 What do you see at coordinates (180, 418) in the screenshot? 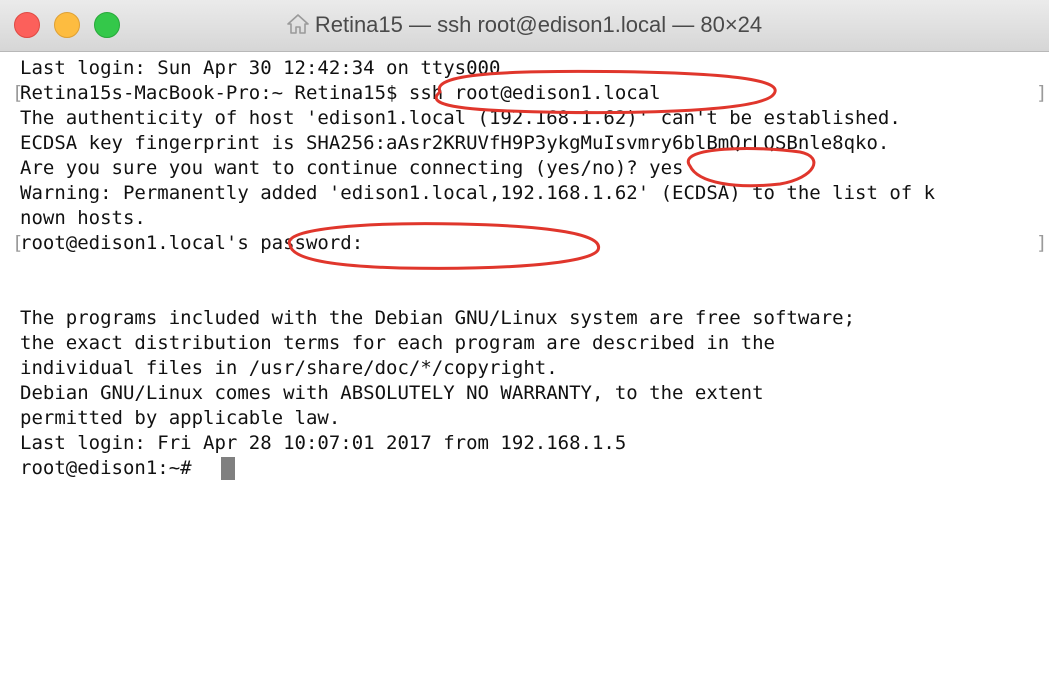
I see `terminal-line: permitted by applicable law.` at bounding box center [180, 418].